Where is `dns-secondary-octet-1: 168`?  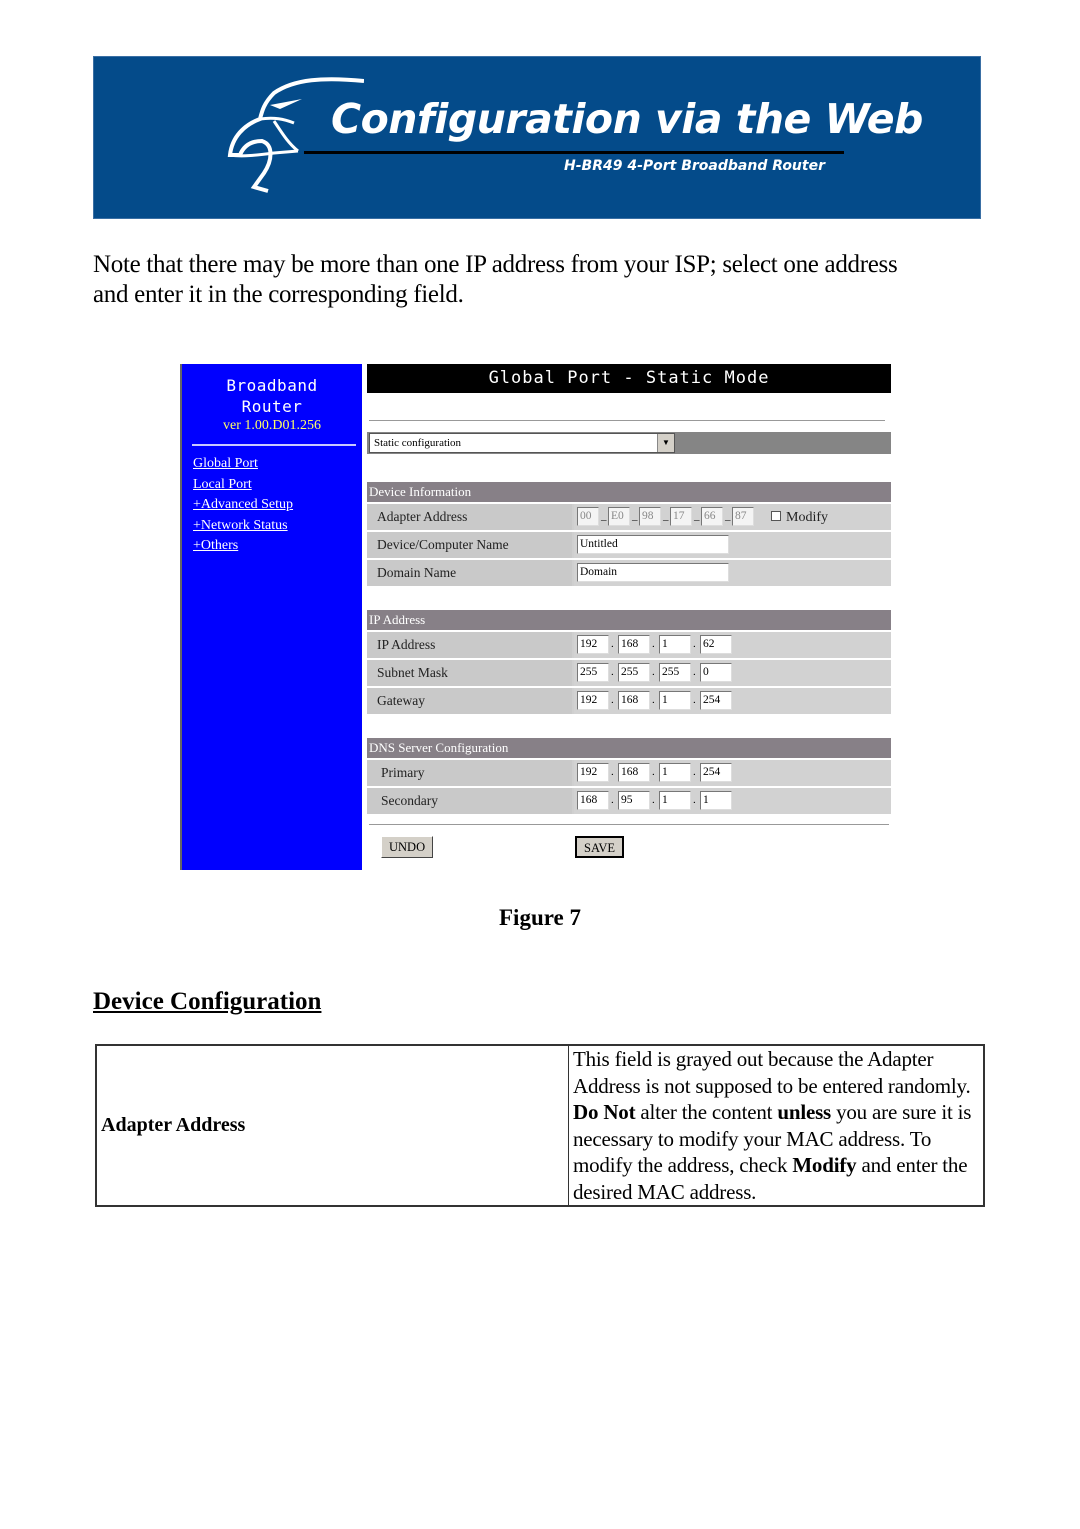
dns-secondary-octet-1: 168 is located at coordinates (593, 800).